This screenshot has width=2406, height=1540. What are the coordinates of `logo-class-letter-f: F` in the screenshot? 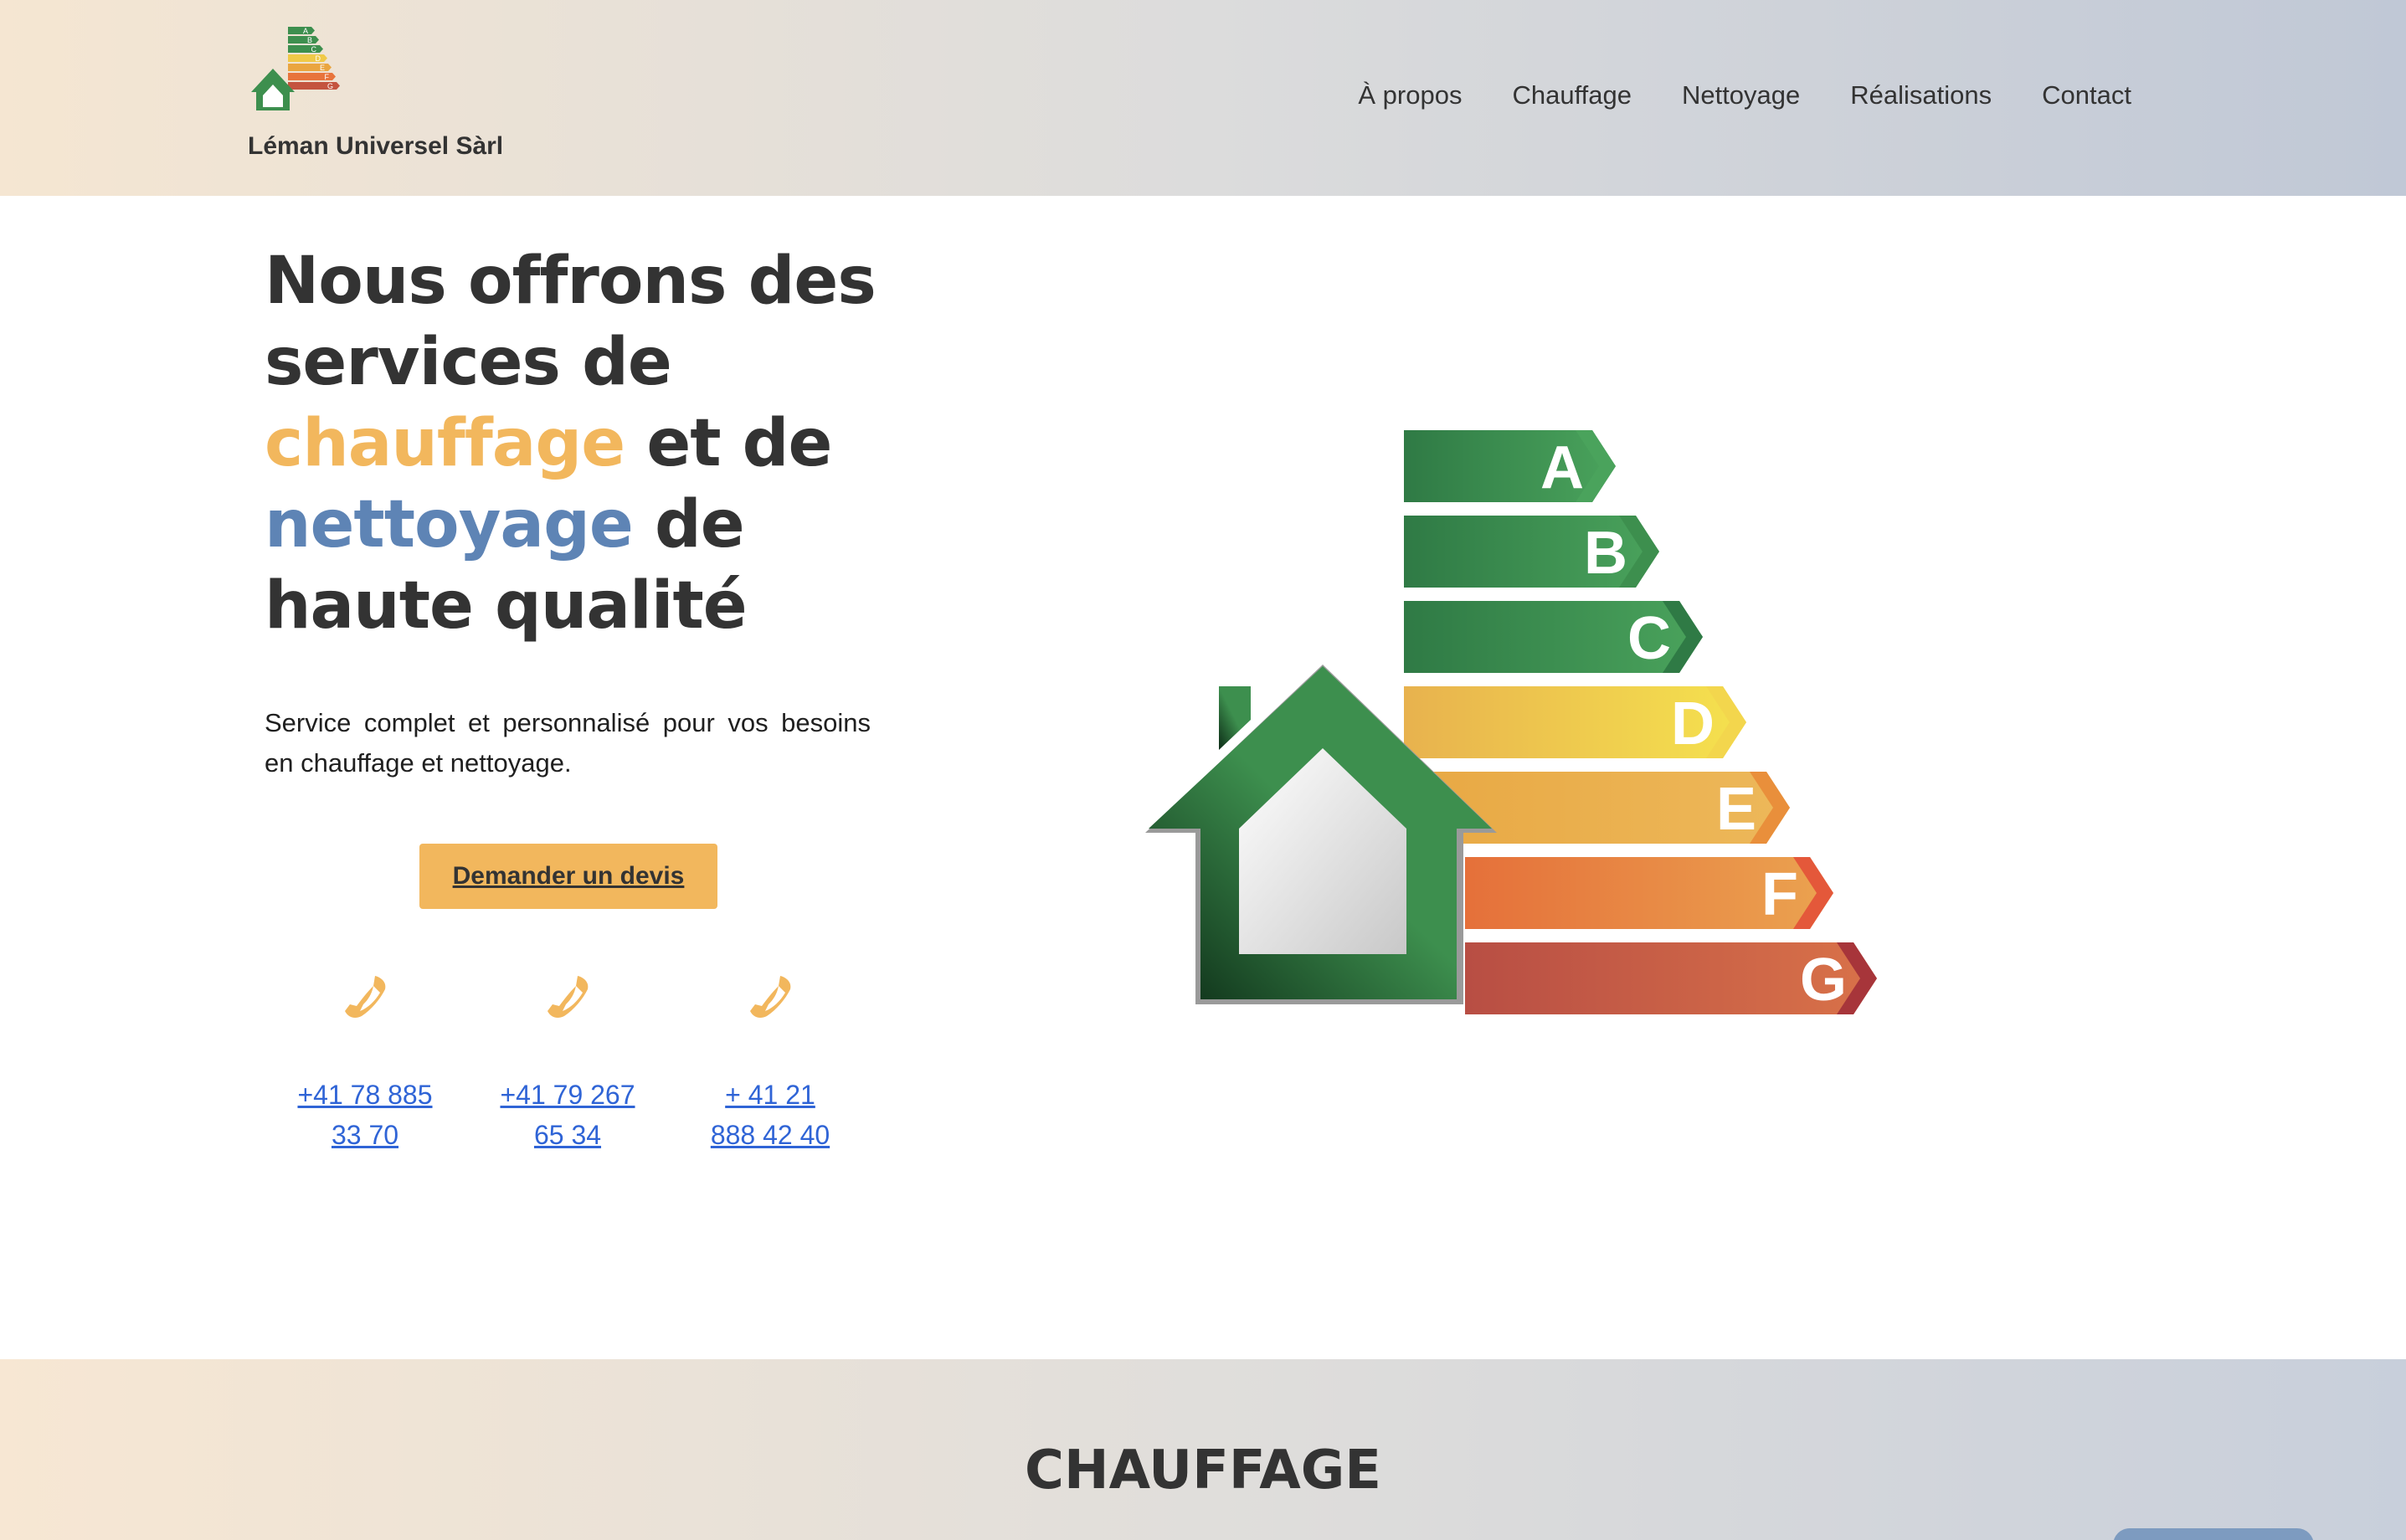 It's located at (328, 77).